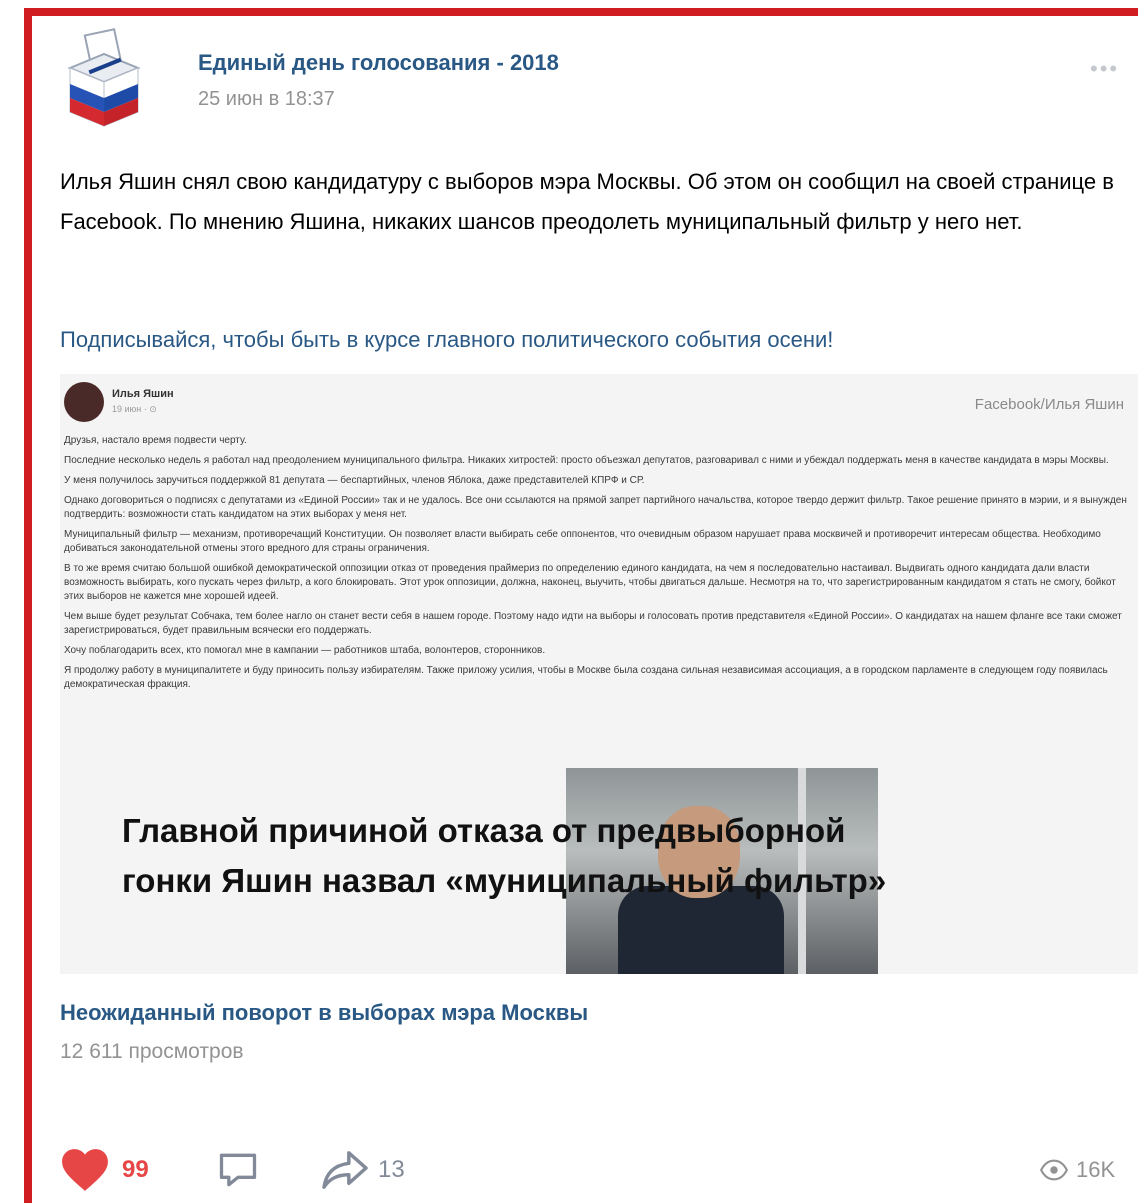  What do you see at coordinates (1104, 69) in the screenshot?
I see `more-icon: •••` at bounding box center [1104, 69].